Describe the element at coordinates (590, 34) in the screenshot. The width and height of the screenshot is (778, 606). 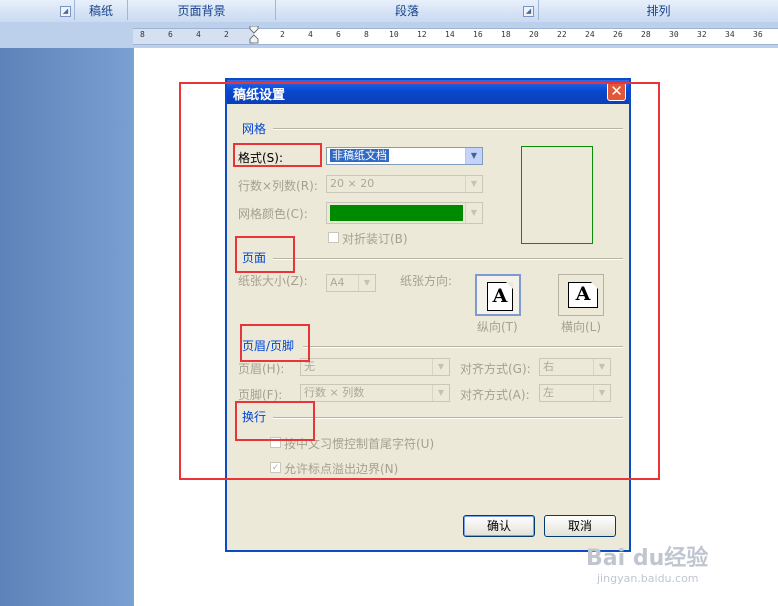
I see `ruler-tick: 24` at that location.